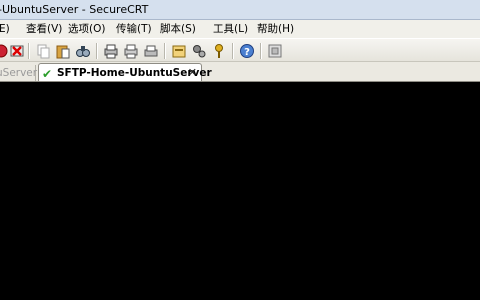 The width and height of the screenshot is (480, 300). I want to click on print-selection-icon, so click(151, 51).